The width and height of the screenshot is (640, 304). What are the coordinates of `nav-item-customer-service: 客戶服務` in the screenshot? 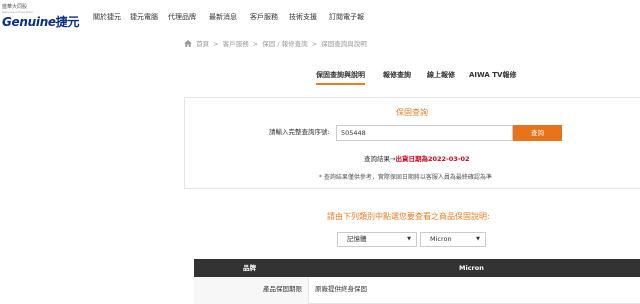 It's located at (264, 17).